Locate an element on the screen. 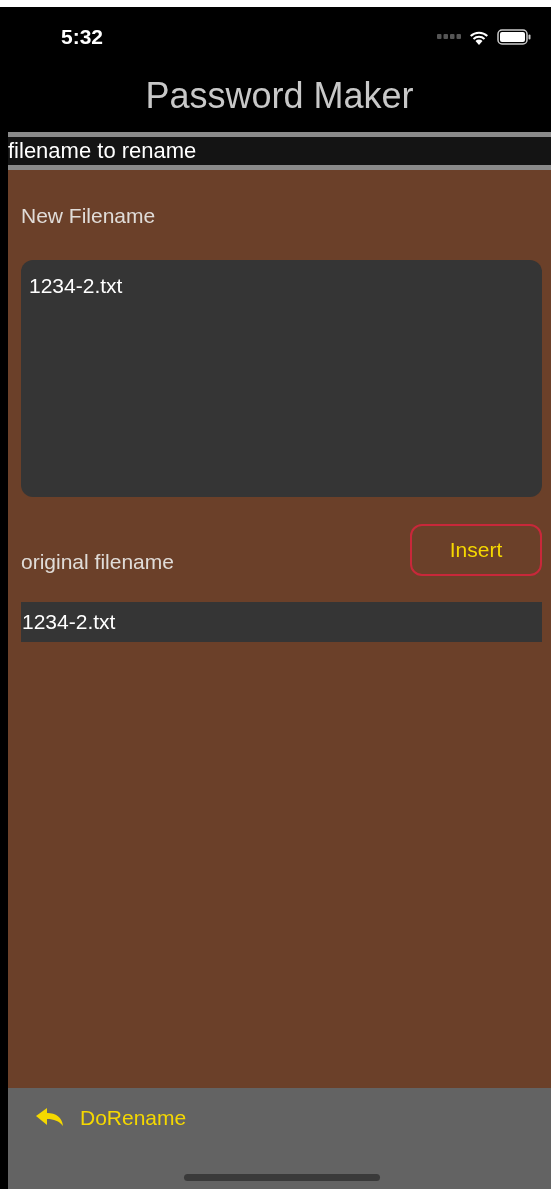 The width and height of the screenshot is (551, 1189). status-time: 5:32 is located at coordinates (82, 37).